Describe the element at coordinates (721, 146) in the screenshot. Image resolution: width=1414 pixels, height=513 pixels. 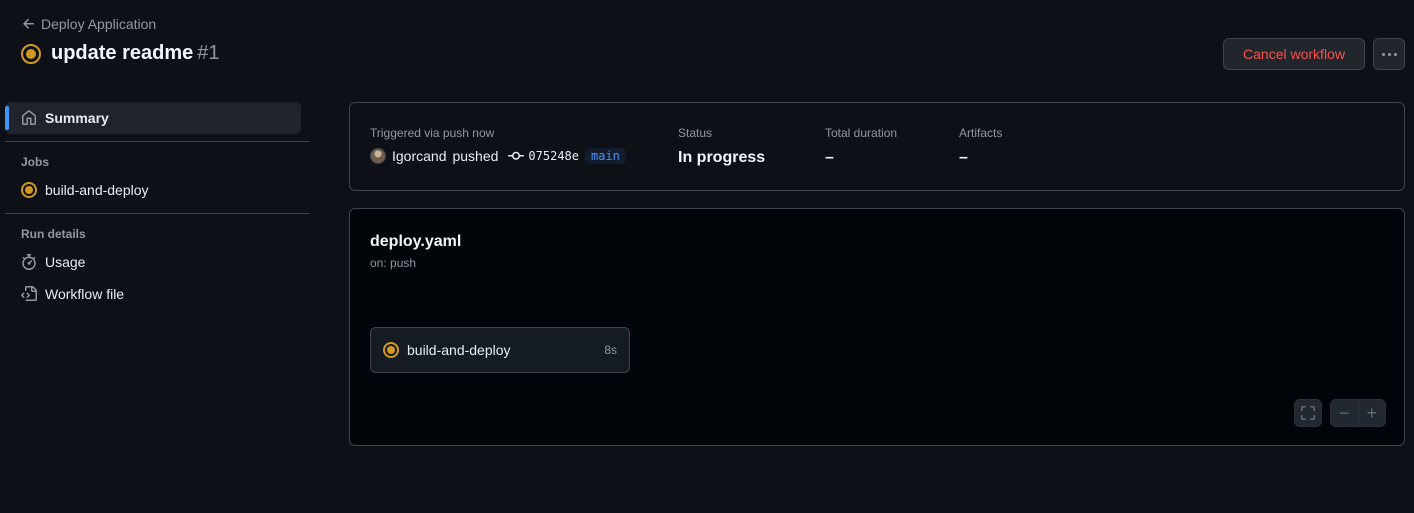
I see `status-column: Status In progress` at that location.